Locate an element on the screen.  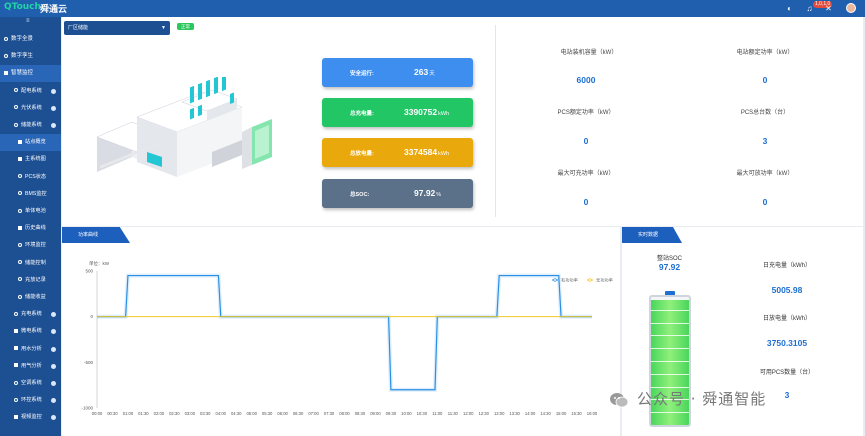
sidebar-item: 用水分析 is located at coordinates (30, 349).